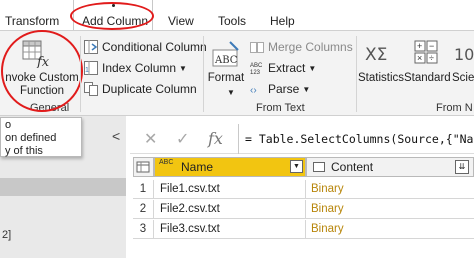  What do you see at coordinates (169, 163) in the screenshot?
I see `text-type-icon: ABC` at bounding box center [169, 163].